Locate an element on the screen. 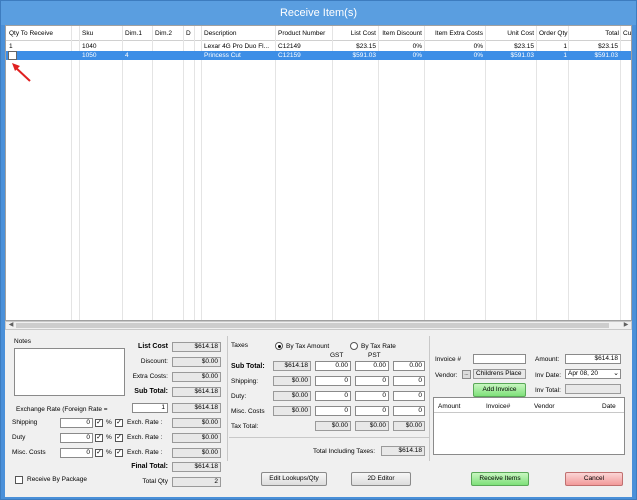  qty-edit-box is located at coordinates (12, 55).